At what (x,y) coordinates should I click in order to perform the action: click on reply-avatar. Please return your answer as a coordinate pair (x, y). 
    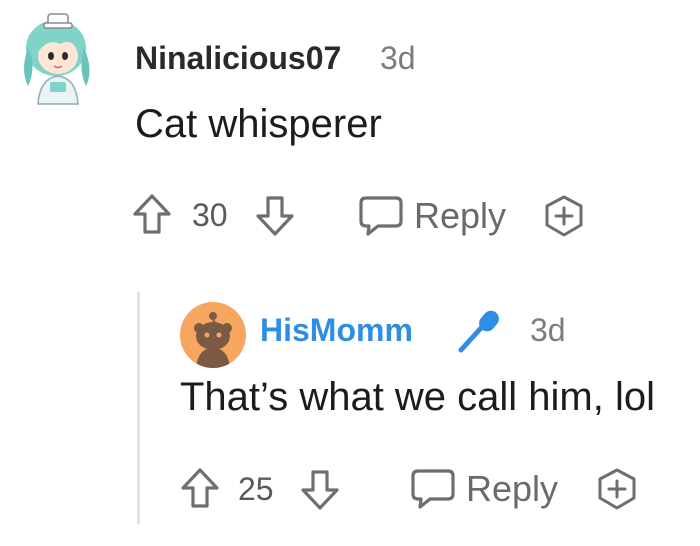
    Looking at the image, I should click on (213, 335).